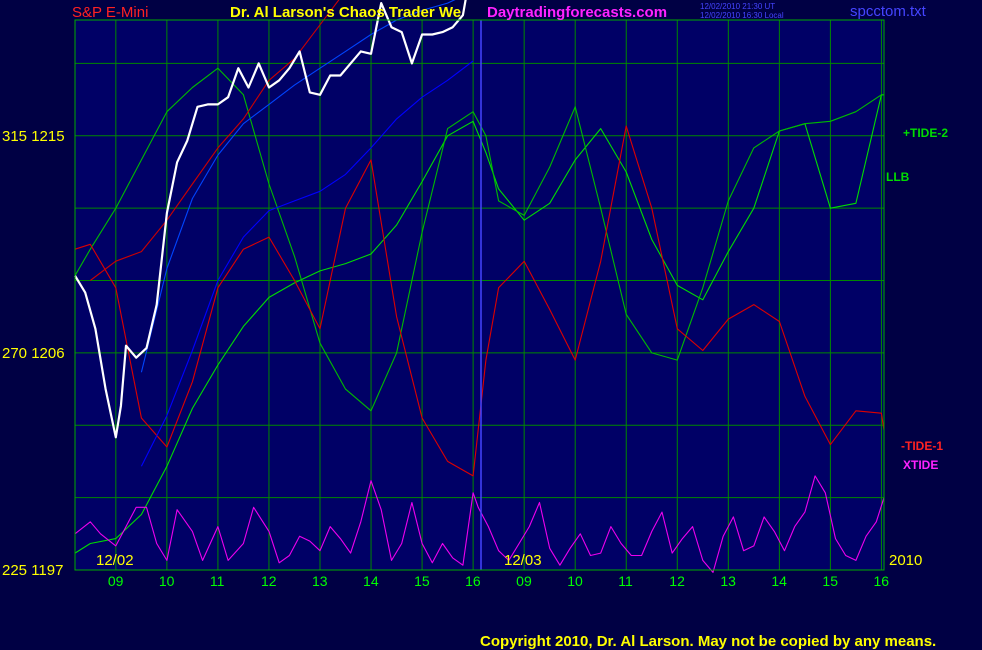  I want to click on timestamp-ut: 12/02/2010 21:30 UT, so click(737, 6).